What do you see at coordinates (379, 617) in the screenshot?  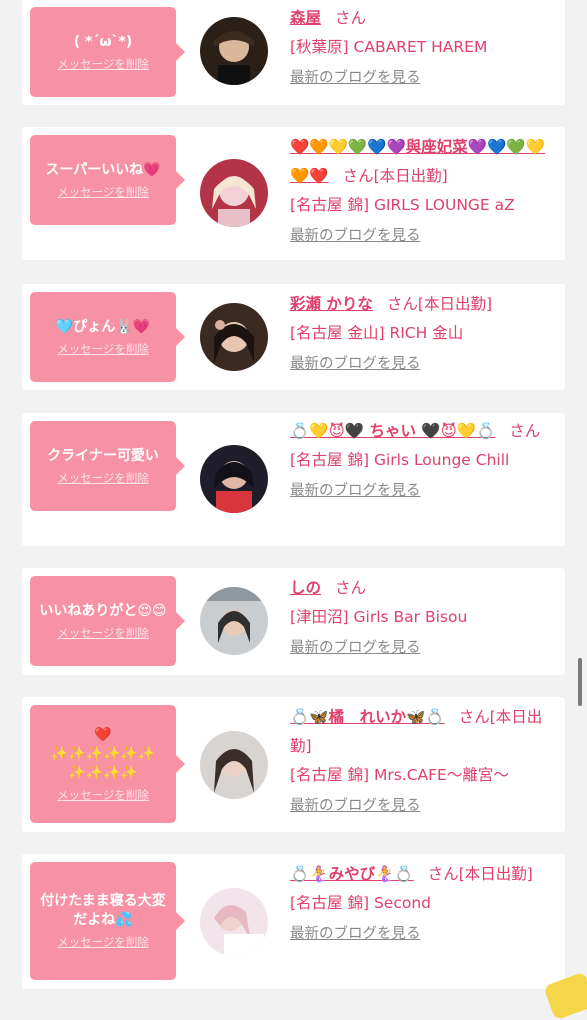 I see `shop-name: [津田沼] Girls Bar Bisou` at bounding box center [379, 617].